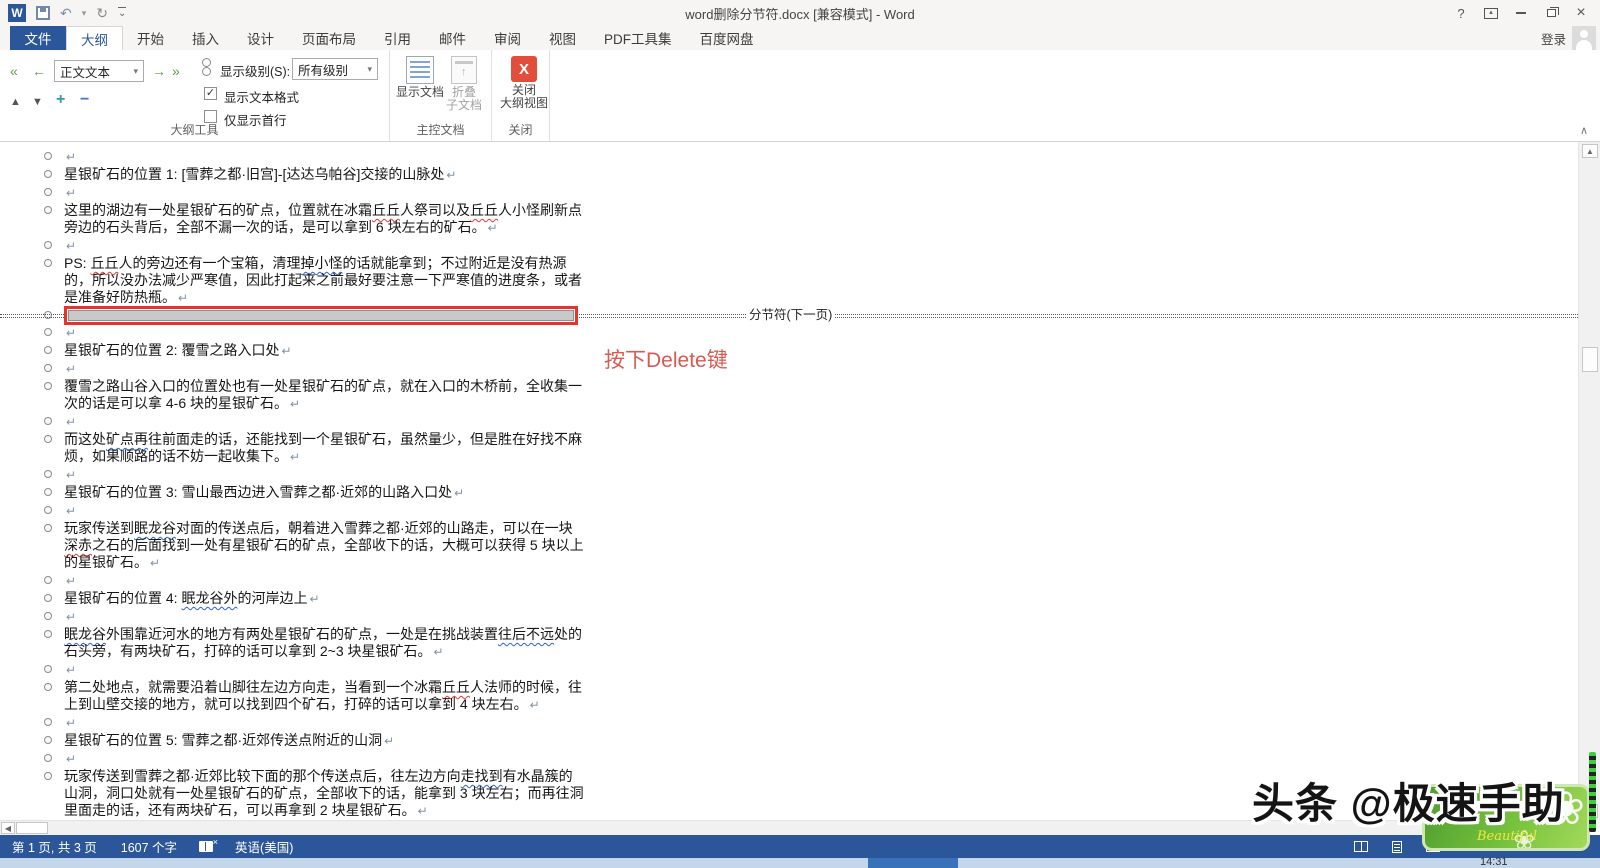 The height and width of the screenshot is (868, 1600). Describe the element at coordinates (811, 351) in the screenshot. I see `outline-paragraph: 星银矿石的位置 2: 覆雪之路入口处 ↵` at that location.